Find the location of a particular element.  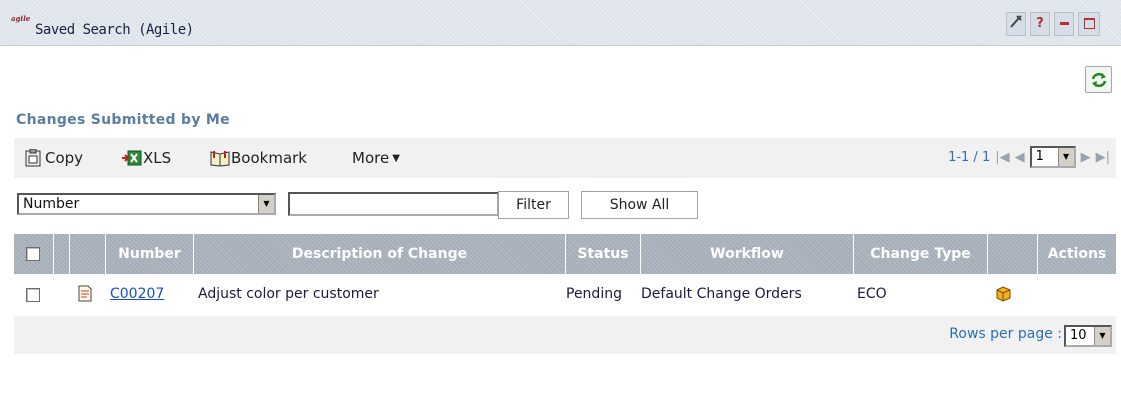

header-number: Number is located at coordinates (150, 254).